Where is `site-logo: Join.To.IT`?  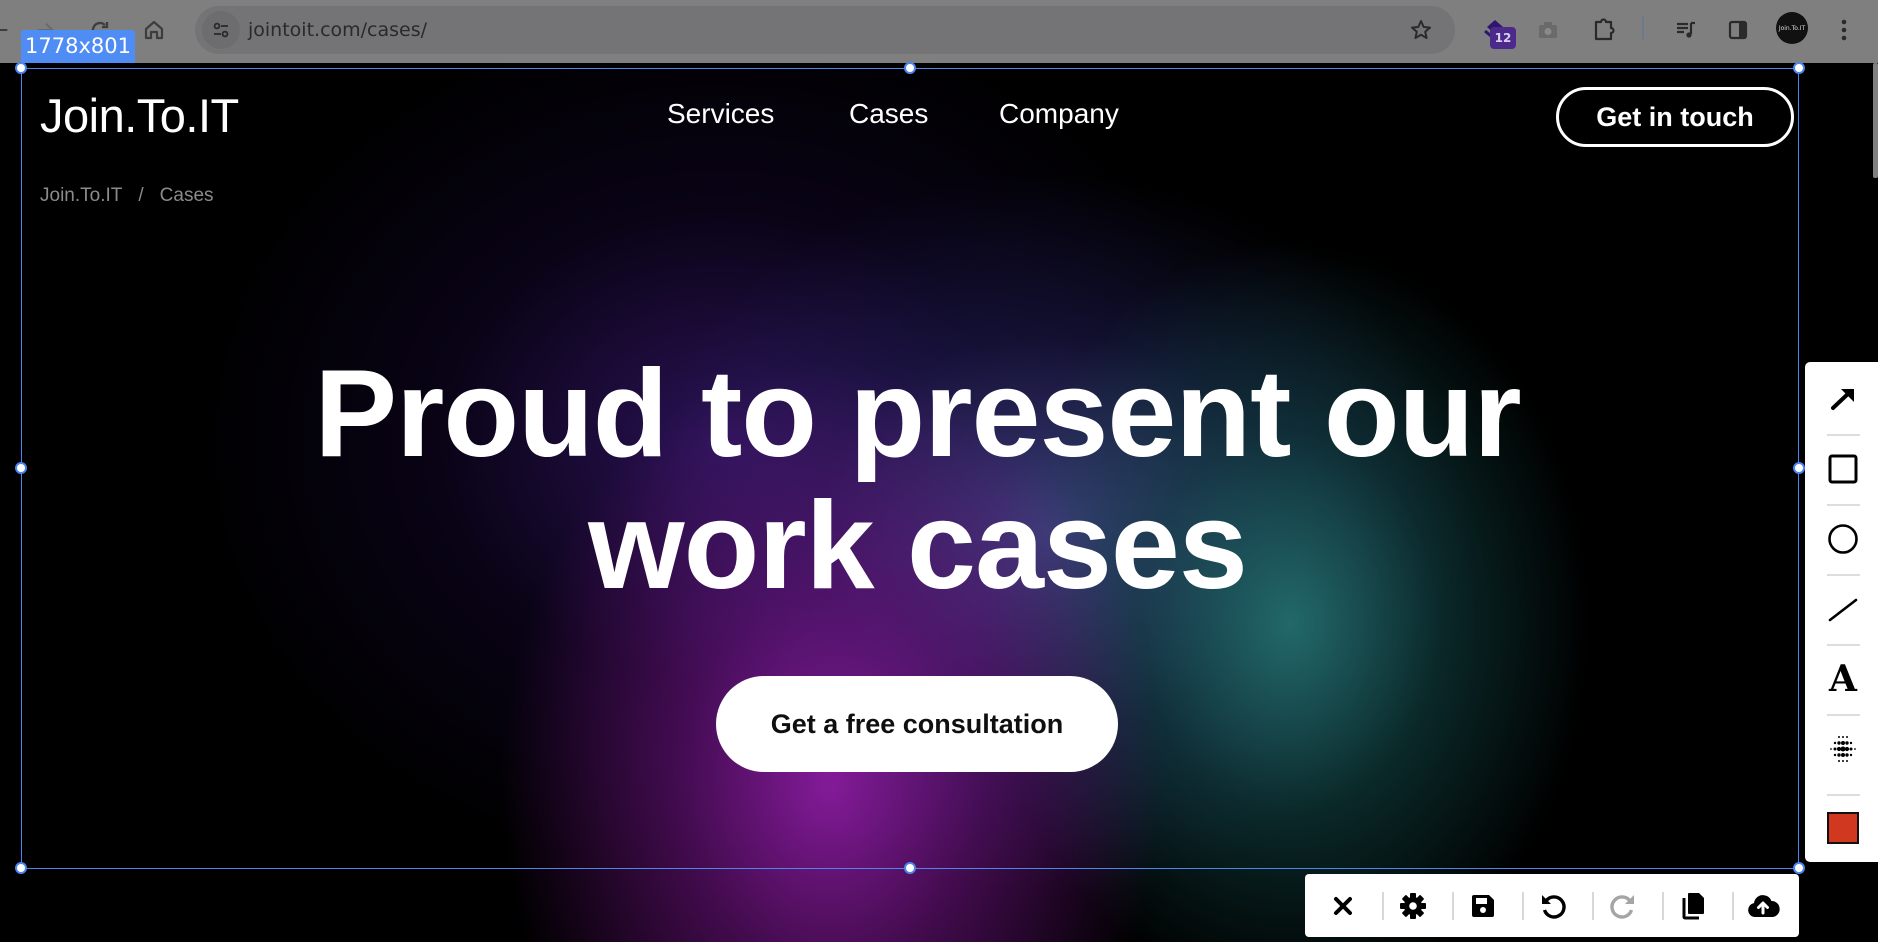 site-logo: Join.To.IT is located at coordinates (139, 115).